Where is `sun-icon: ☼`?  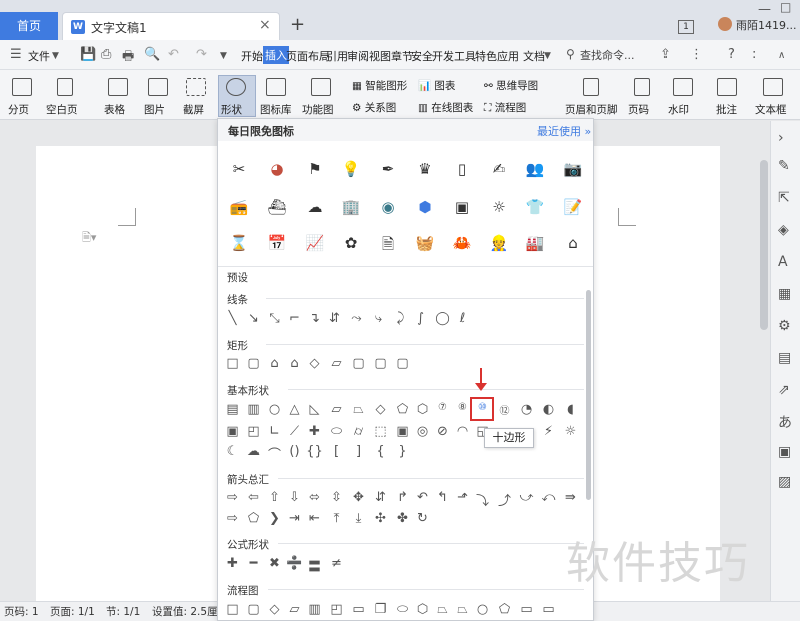
sun-icon: ☼ is located at coordinates (499, 207).